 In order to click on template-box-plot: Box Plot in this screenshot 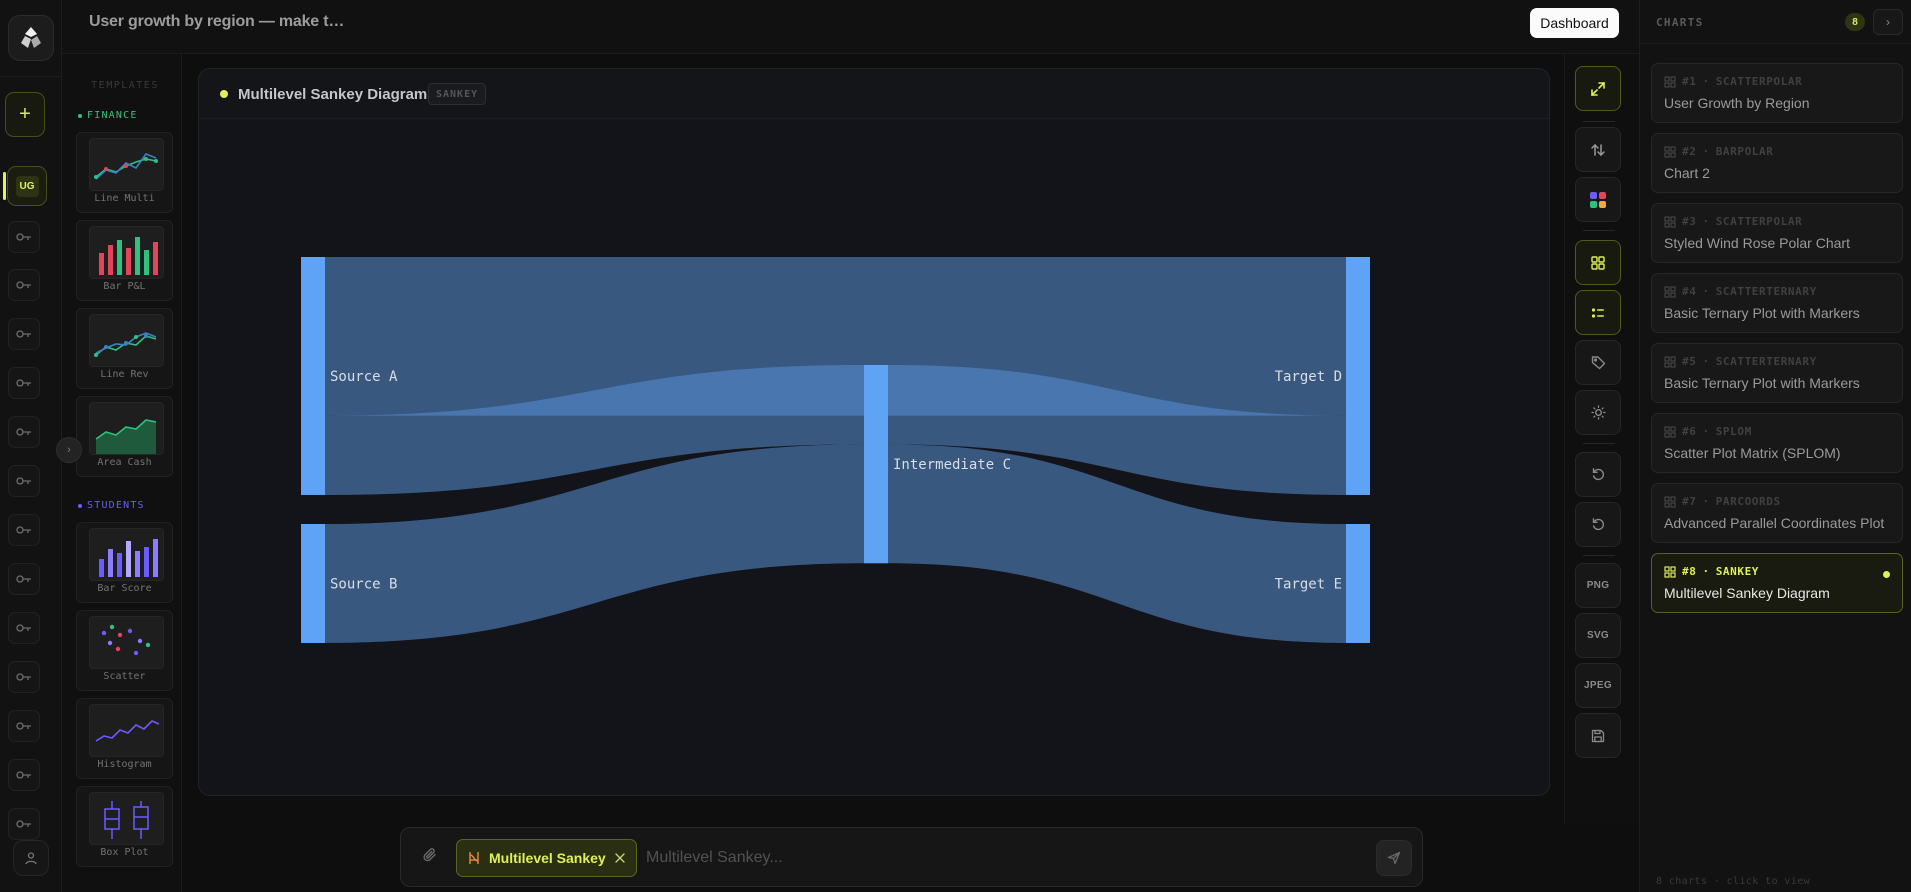, I will do `click(124, 826)`.